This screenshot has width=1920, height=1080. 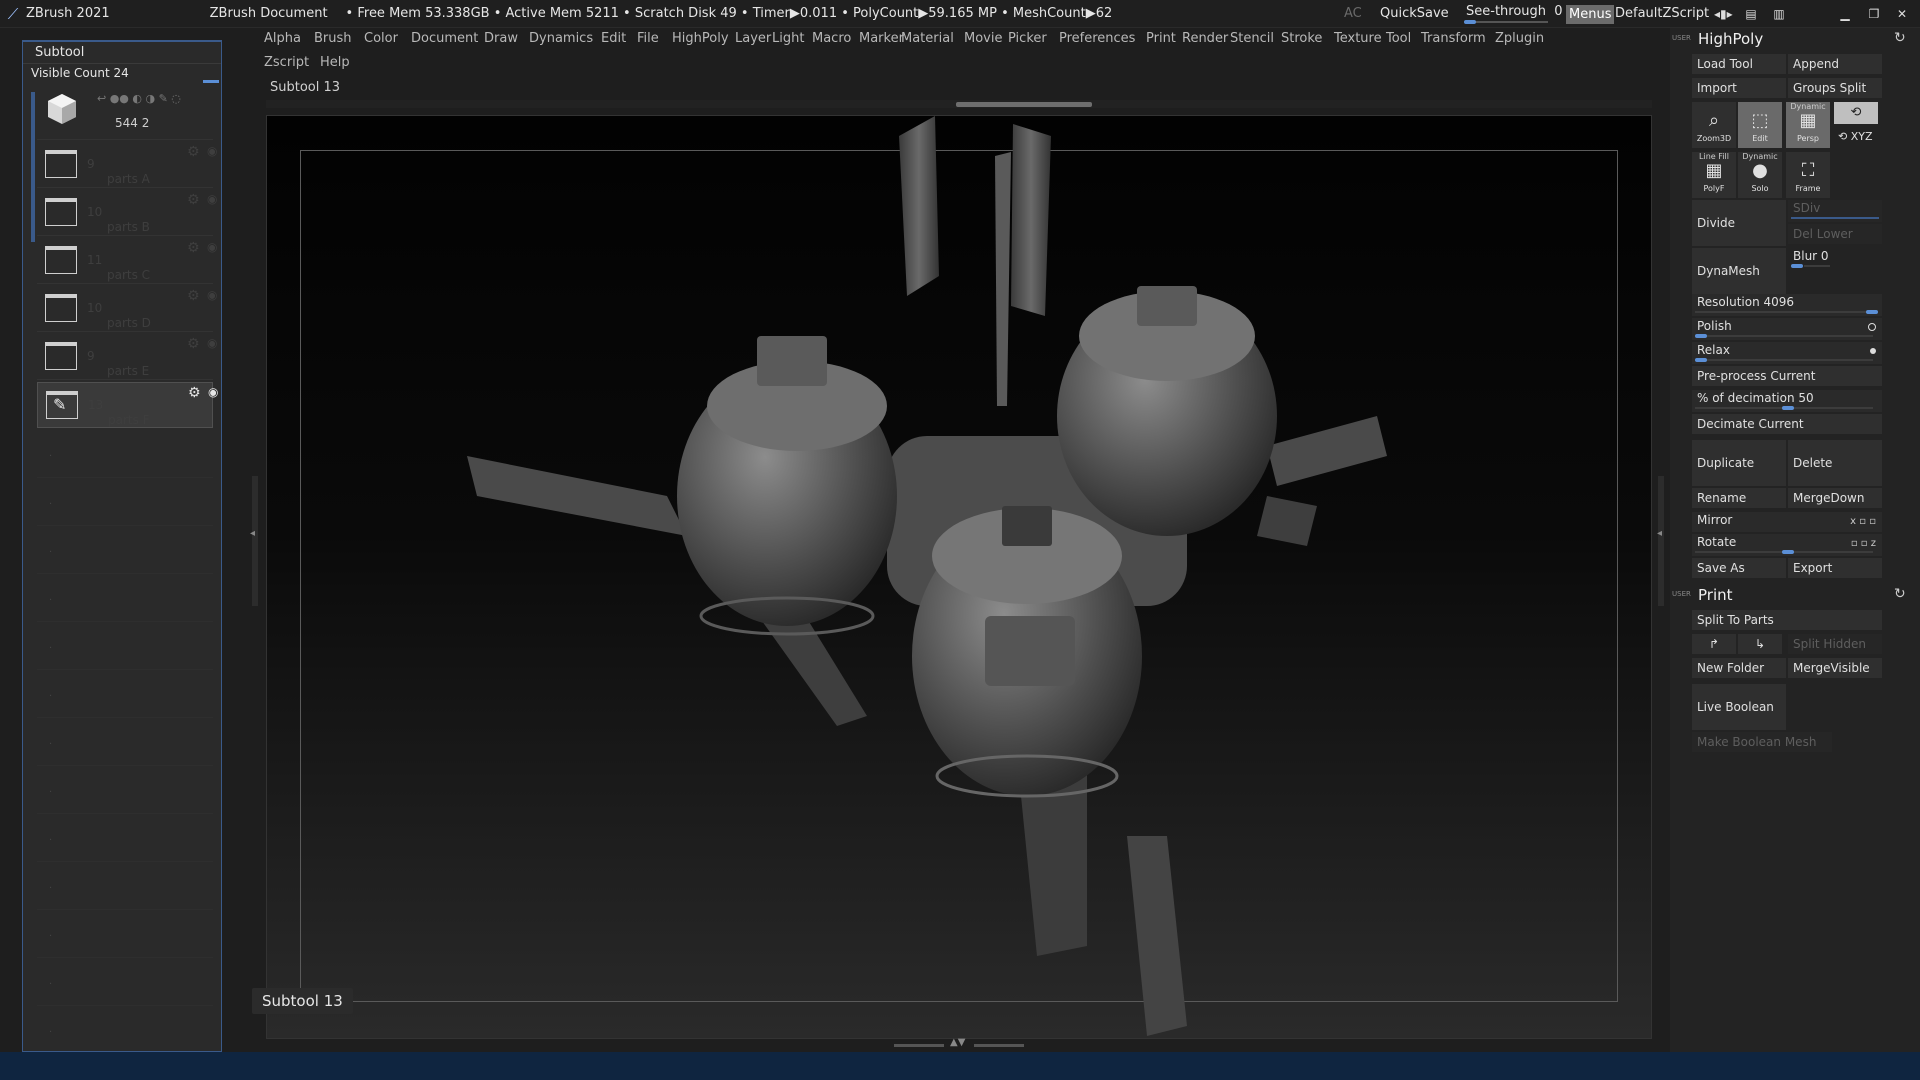 I want to click on menu-material: Material, so click(x=927, y=38).